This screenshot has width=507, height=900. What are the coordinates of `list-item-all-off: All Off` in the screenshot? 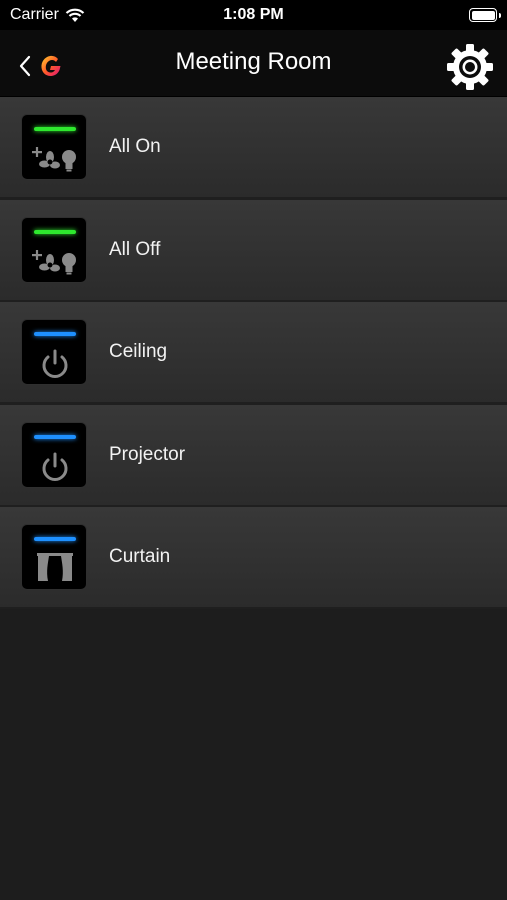 It's located at (253, 249).